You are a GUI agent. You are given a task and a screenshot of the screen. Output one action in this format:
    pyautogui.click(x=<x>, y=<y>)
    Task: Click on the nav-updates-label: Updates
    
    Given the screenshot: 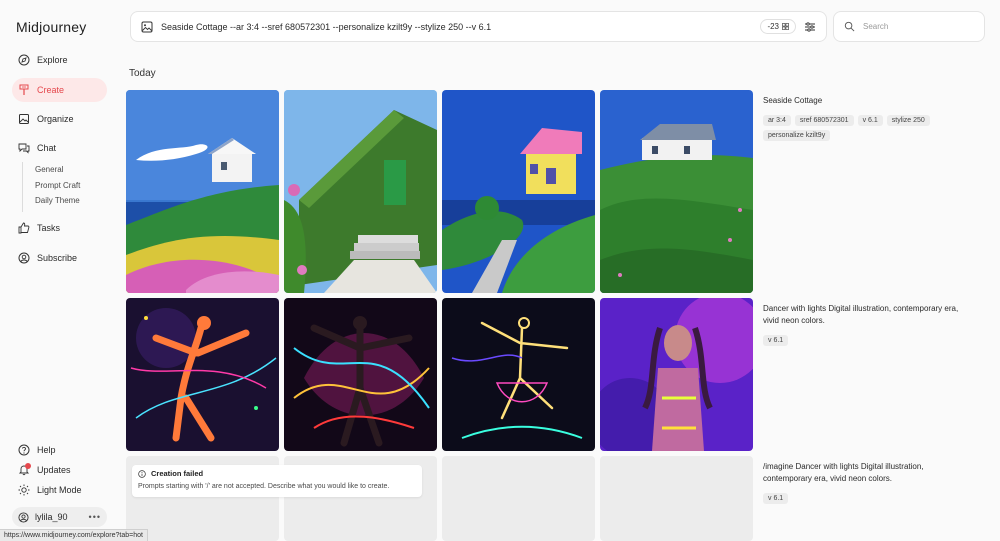 What is the action you would take?
    pyautogui.click(x=54, y=470)
    